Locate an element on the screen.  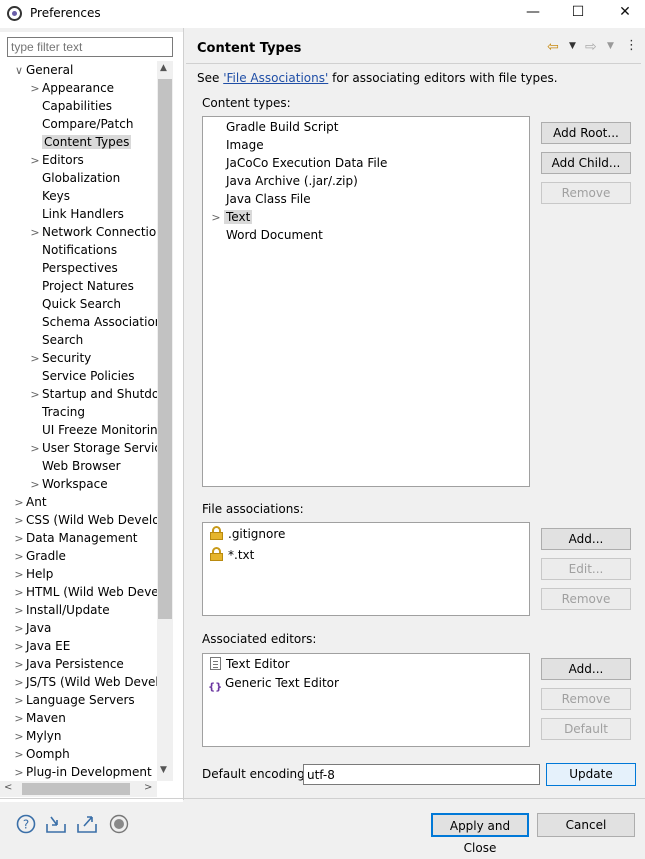
tree-item: > CSS (Wild Web Develop is located at coordinates (84, 520).